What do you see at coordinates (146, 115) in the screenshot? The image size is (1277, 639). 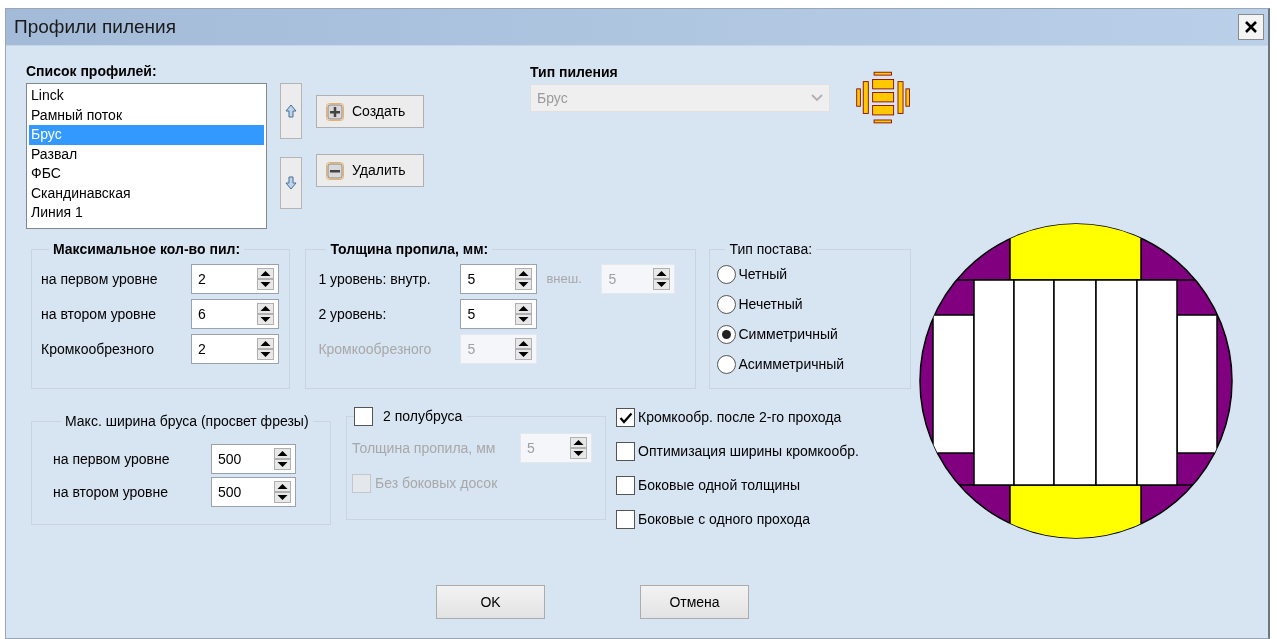 I see `list-item: Рамный поток` at bounding box center [146, 115].